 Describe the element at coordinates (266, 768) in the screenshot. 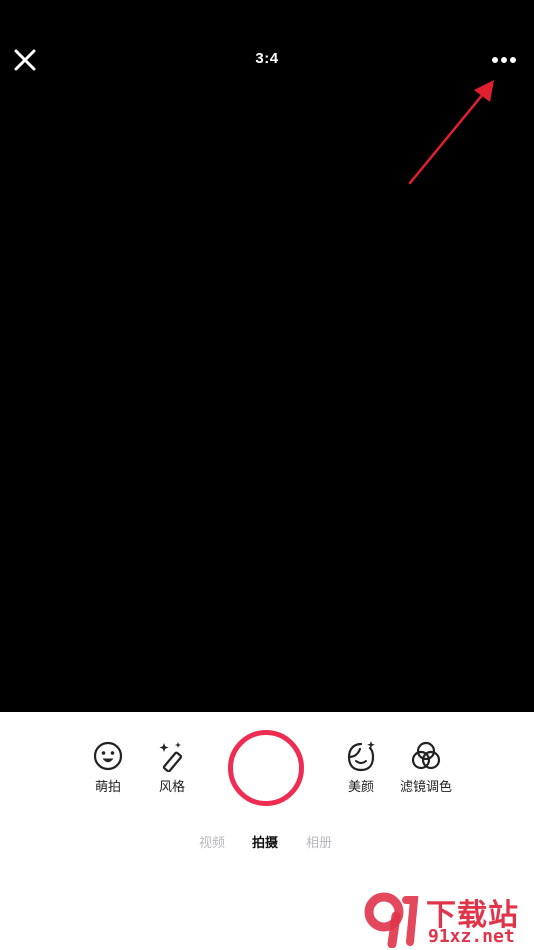

I see `shutter-button` at that location.